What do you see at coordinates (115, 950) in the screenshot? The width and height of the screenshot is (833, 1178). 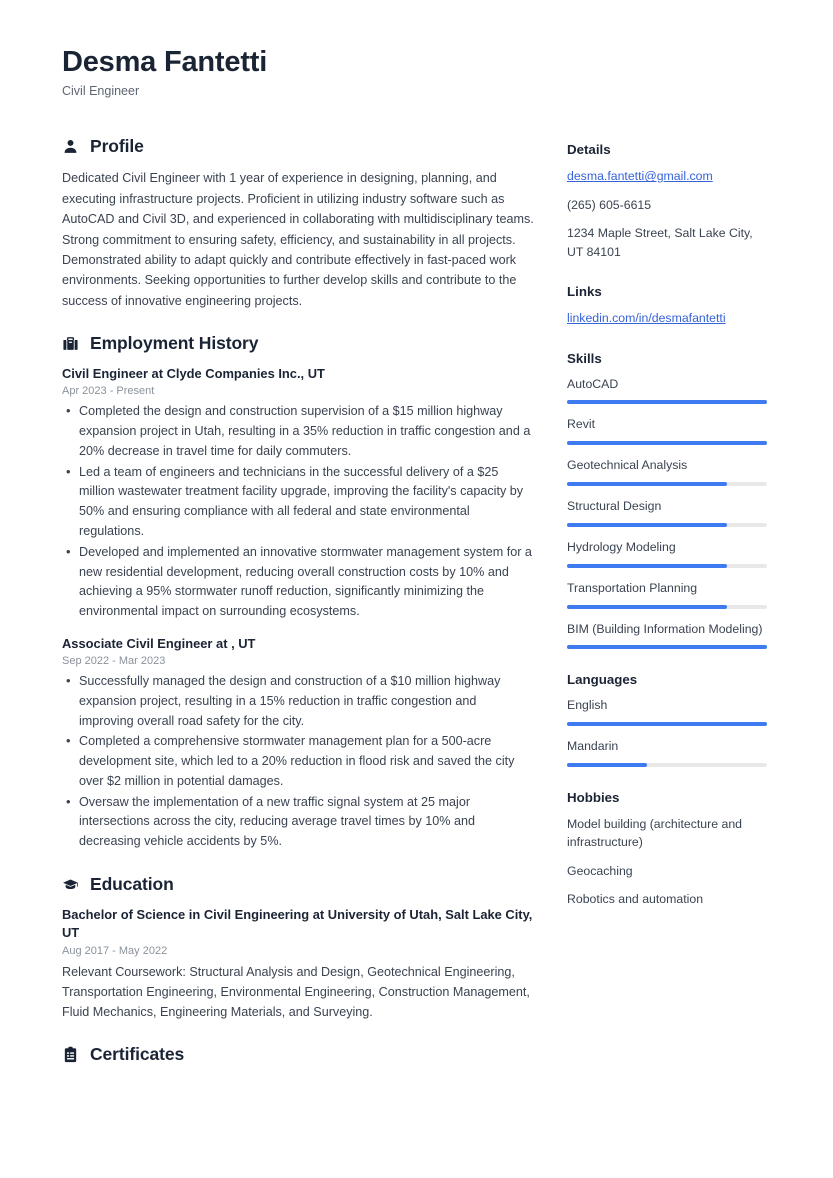 I see `education-entry-date: Aug 2017 - May 2022` at bounding box center [115, 950].